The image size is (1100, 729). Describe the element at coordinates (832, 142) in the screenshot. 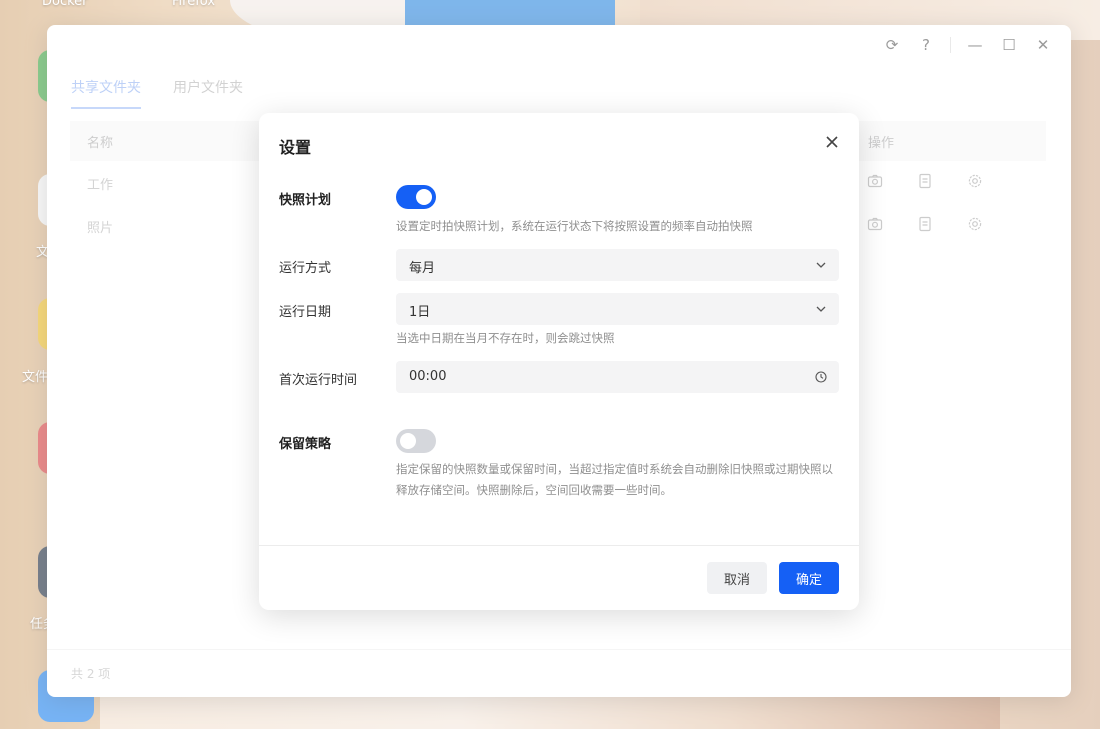

I see `close-icon` at that location.